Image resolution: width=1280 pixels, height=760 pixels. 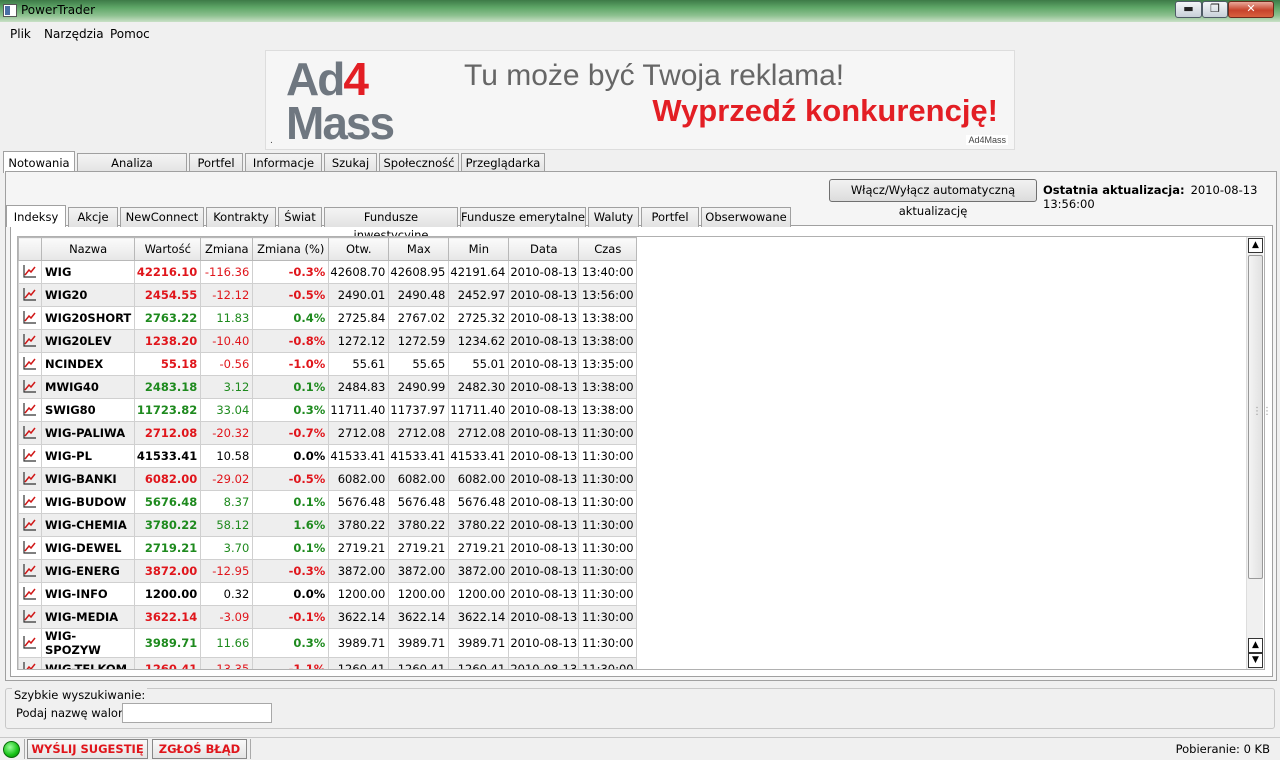 I want to click on cell-time: 13:56:00, so click(x=608, y=295).